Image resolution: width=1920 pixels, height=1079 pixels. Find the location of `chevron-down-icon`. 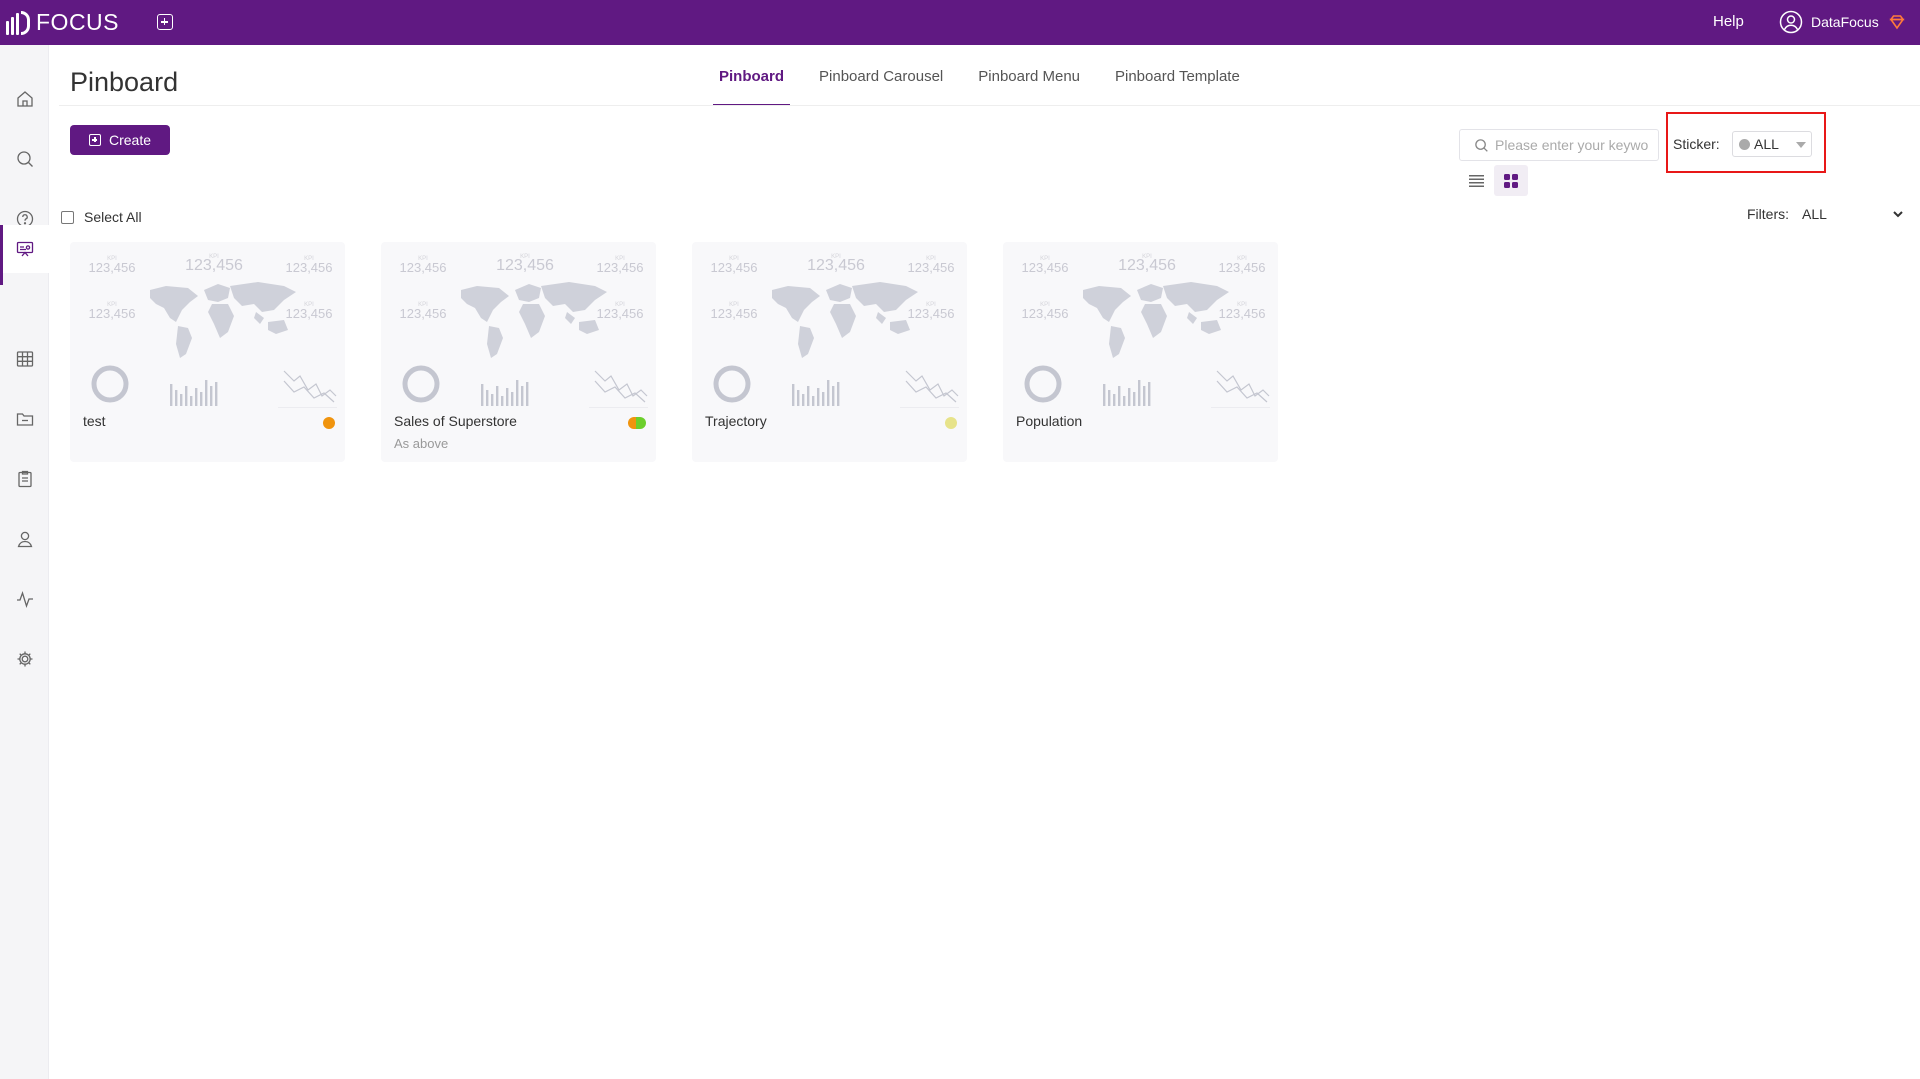

chevron-down-icon is located at coordinates (1898, 214).